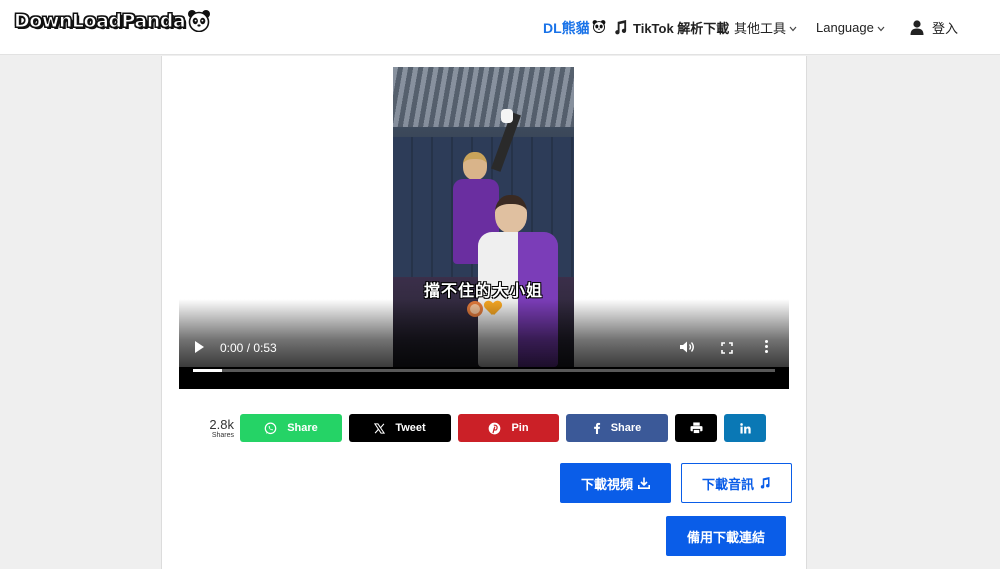 Image resolution: width=1000 pixels, height=569 pixels. I want to click on pinterest-icon, so click(495, 428).